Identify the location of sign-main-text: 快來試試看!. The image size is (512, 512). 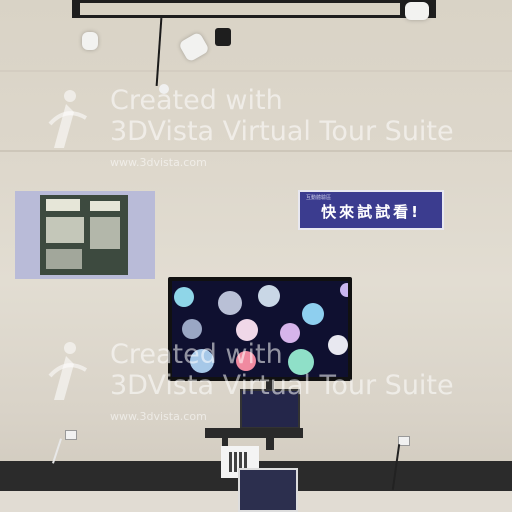
(371, 212).